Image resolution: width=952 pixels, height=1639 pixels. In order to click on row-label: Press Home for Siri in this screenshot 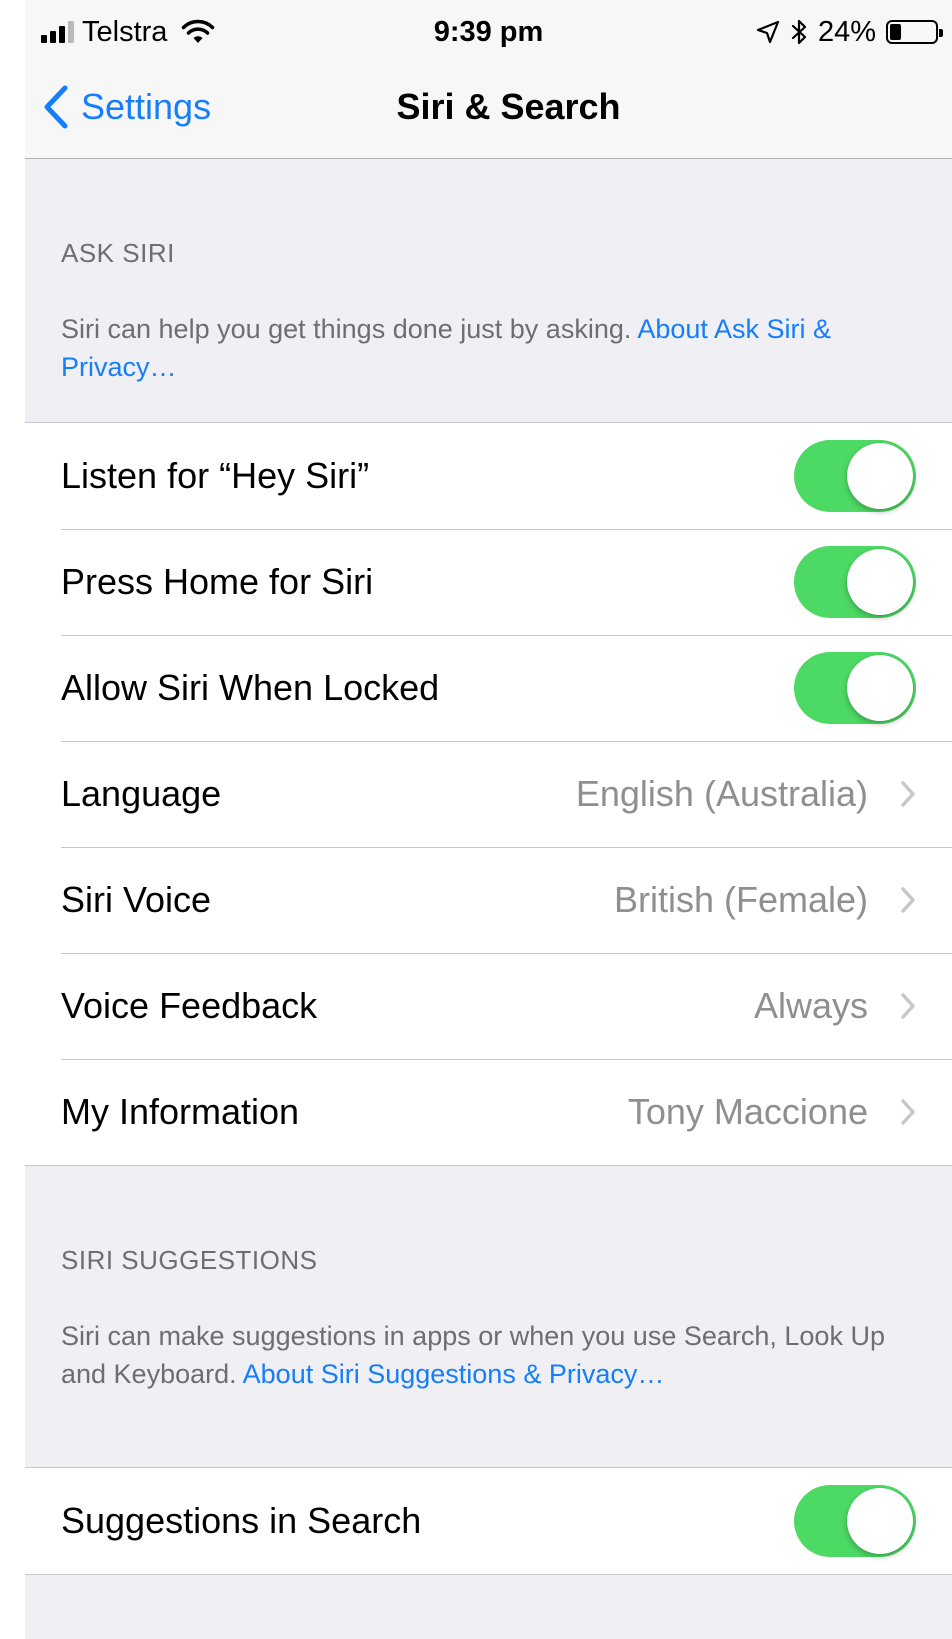, I will do `click(217, 581)`.